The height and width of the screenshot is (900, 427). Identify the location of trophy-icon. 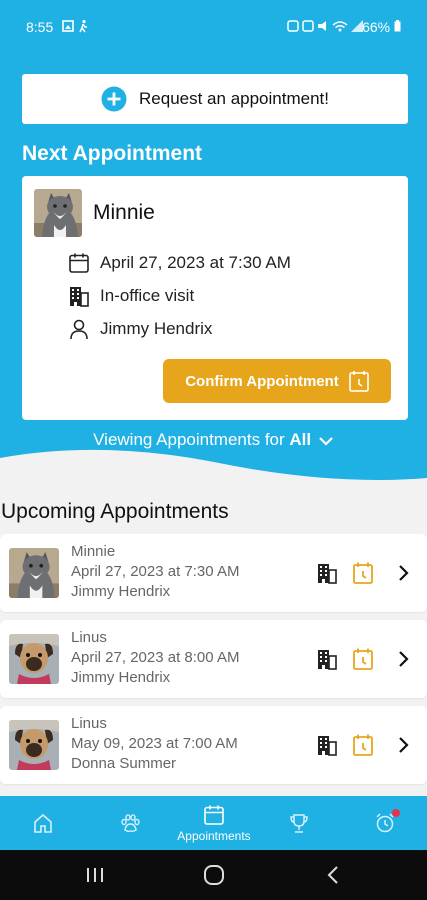
(299, 823).